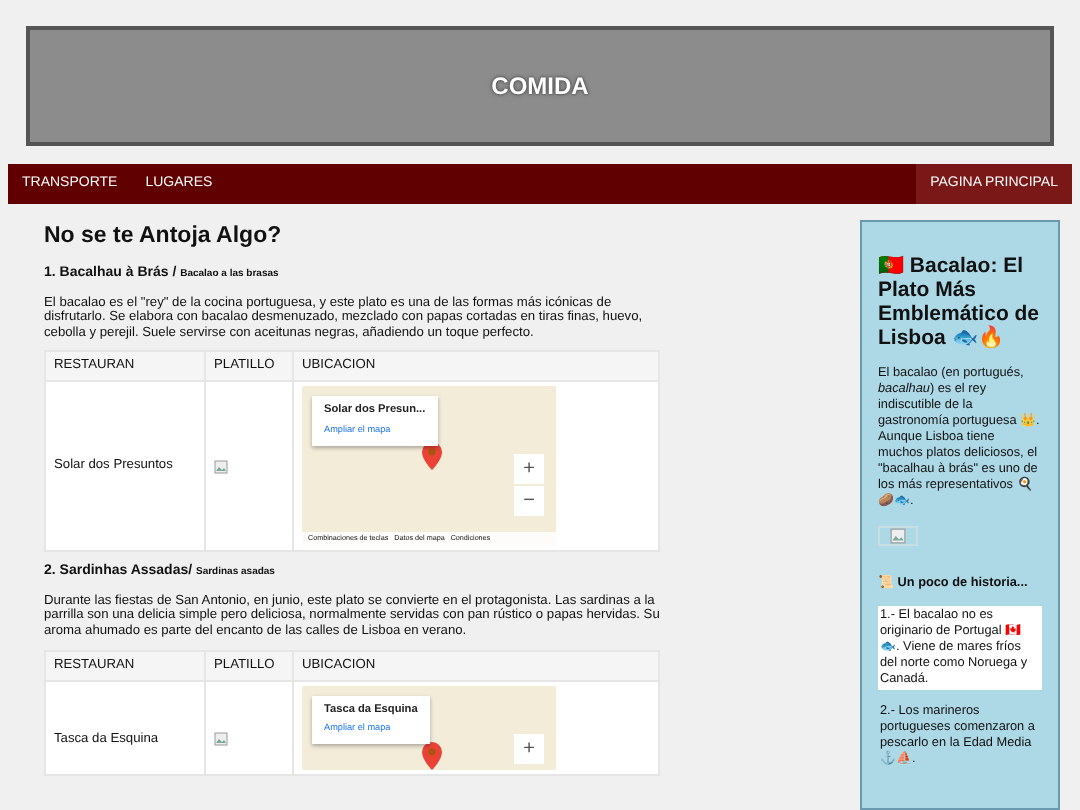 The width and height of the screenshot is (1080, 810). Describe the element at coordinates (432, 755) in the screenshot. I see `map-pin-icon` at that location.